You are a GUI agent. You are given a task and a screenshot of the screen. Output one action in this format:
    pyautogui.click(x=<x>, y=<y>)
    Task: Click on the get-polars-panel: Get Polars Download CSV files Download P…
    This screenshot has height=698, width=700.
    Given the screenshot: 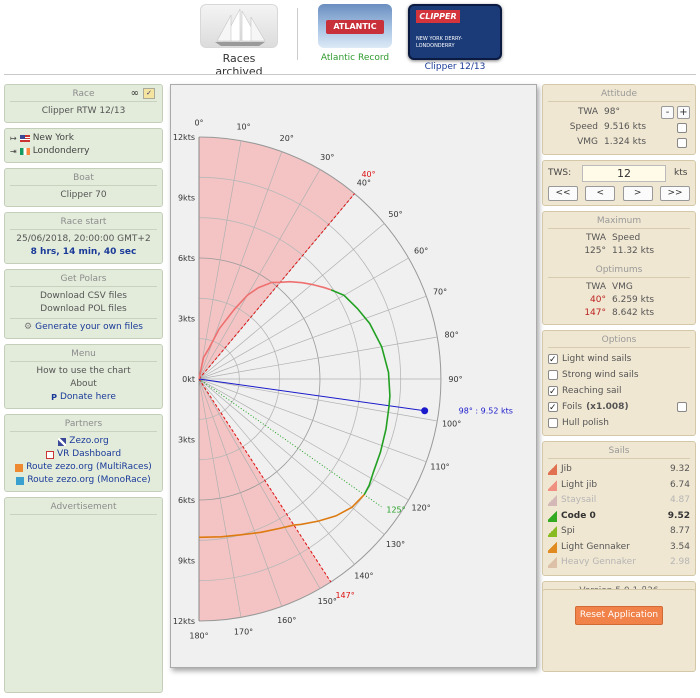 What is the action you would take?
    pyautogui.click(x=83, y=304)
    